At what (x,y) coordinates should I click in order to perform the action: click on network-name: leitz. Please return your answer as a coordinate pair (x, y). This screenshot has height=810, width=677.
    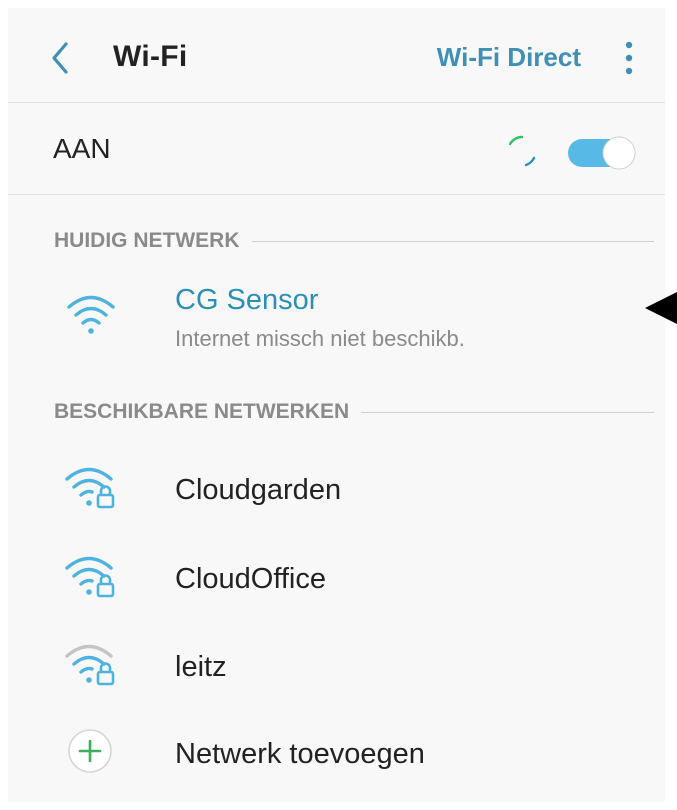
    Looking at the image, I should click on (201, 667).